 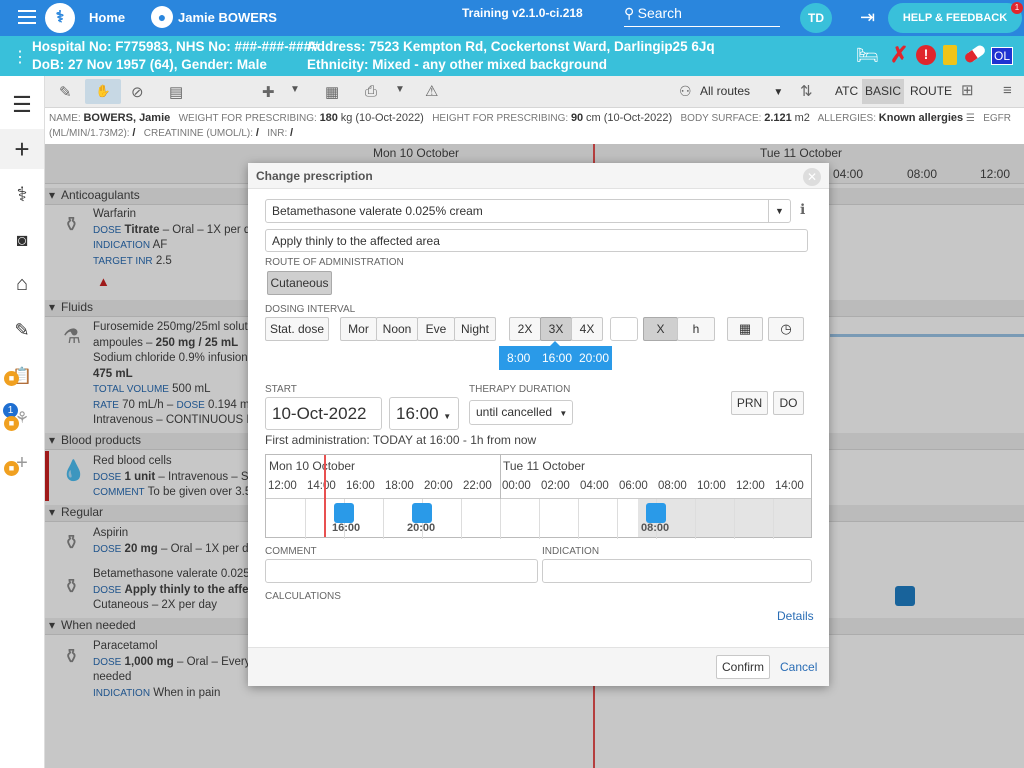 What do you see at coordinates (436, 329) in the screenshot?
I see `period-eve-button: Eve` at bounding box center [436, 329].